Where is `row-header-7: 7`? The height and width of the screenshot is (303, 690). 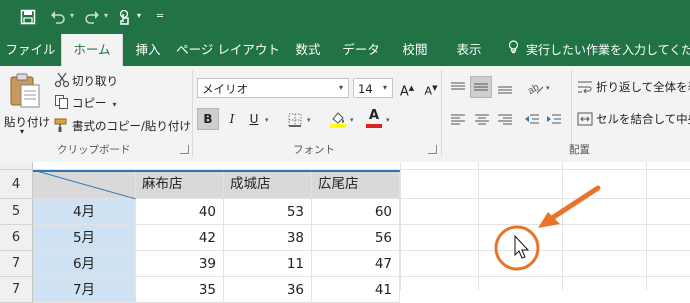
row-header-7: 7 is located at coordinates (16, 264).